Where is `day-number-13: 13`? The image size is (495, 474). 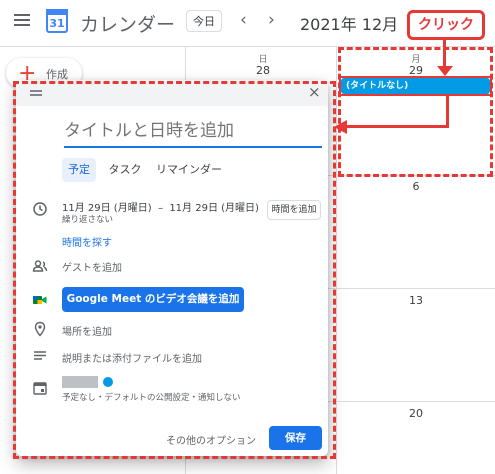
day-number-13: 13 is located at coordinates (416, 300).